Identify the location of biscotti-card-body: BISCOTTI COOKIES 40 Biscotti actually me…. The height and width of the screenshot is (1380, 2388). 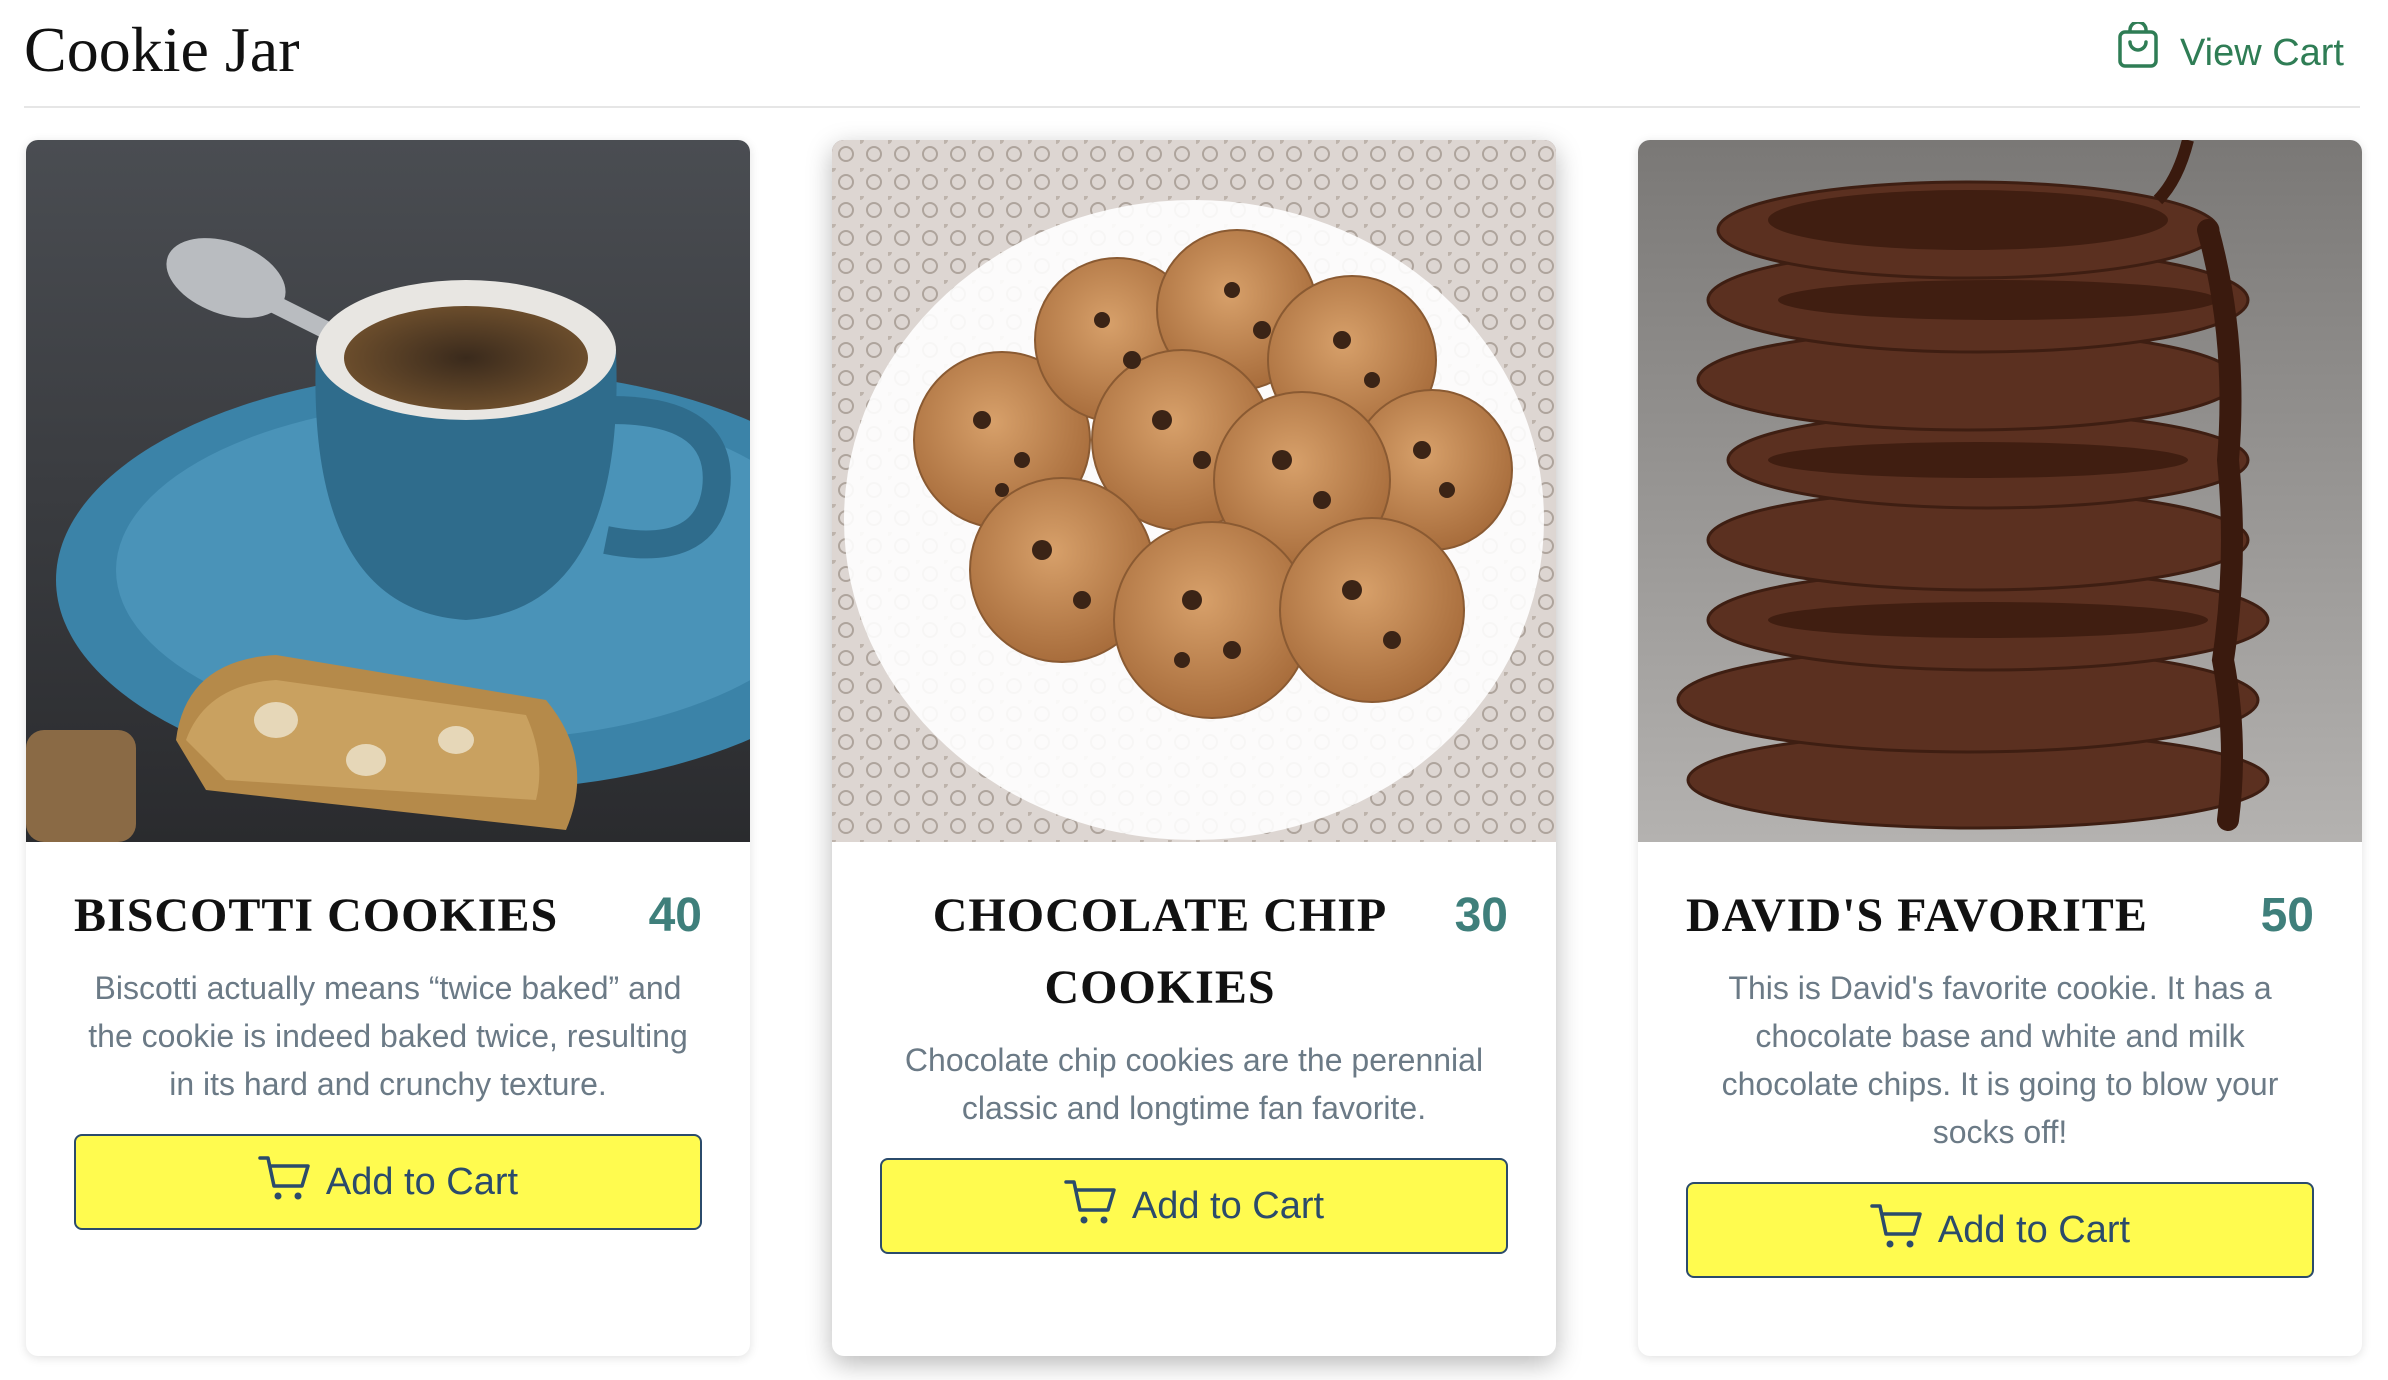
(388, 1055).